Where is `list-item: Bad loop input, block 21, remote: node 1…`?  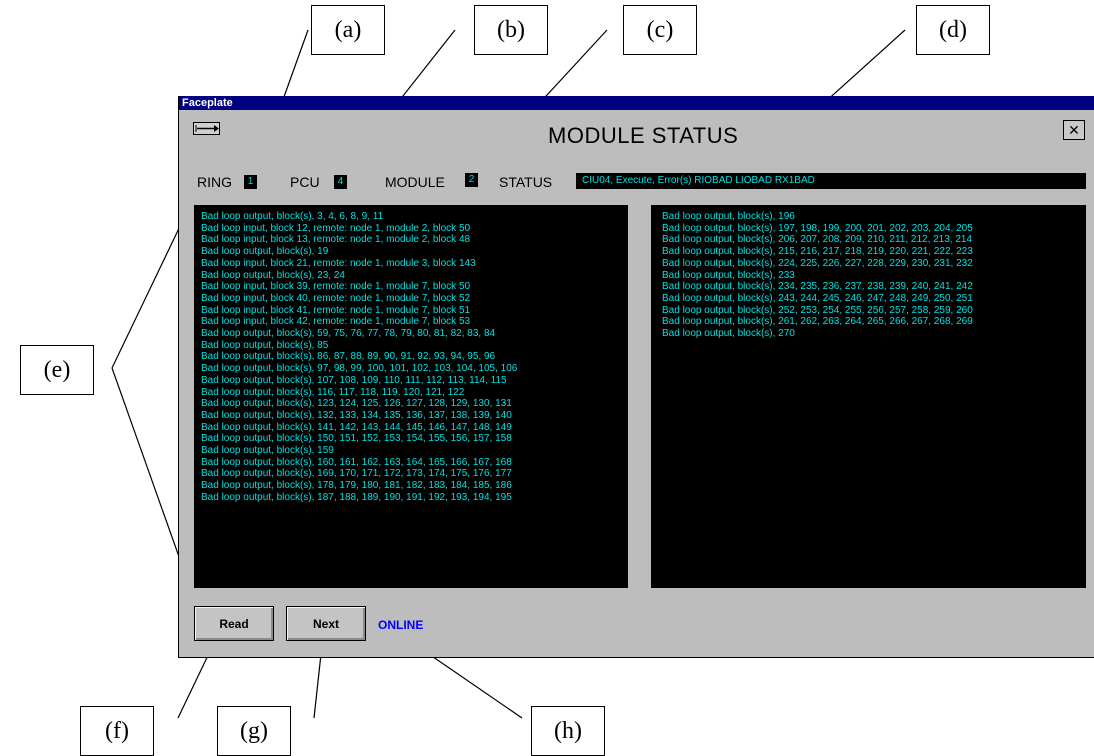 list-item: Bad loop input, block 21, remote: node 1… is located at coordinates (338, 263).